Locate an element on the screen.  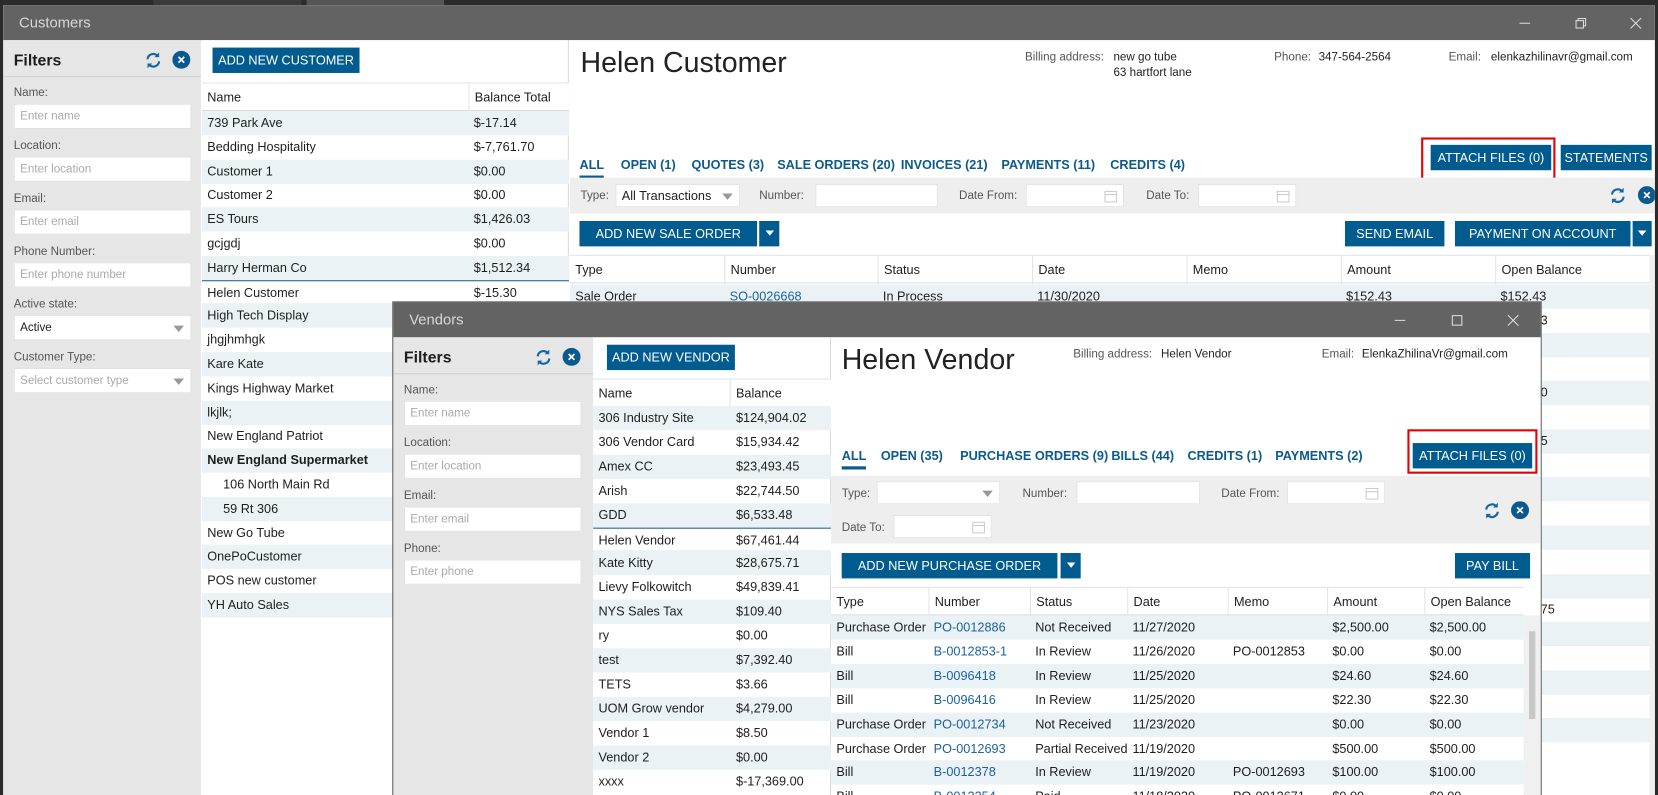
number-cell: PO-0012886 is located at coordinates (979, 627).